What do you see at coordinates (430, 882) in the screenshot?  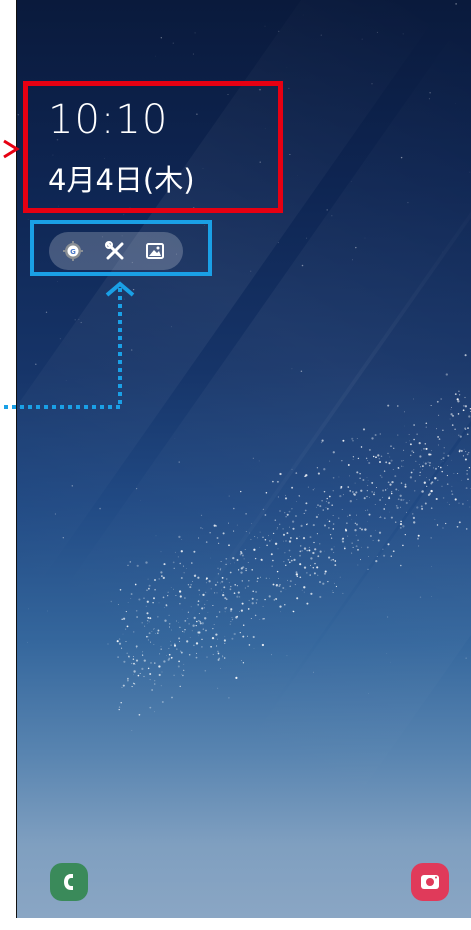 I see `camera-icon` at bounding box center [430, 882].